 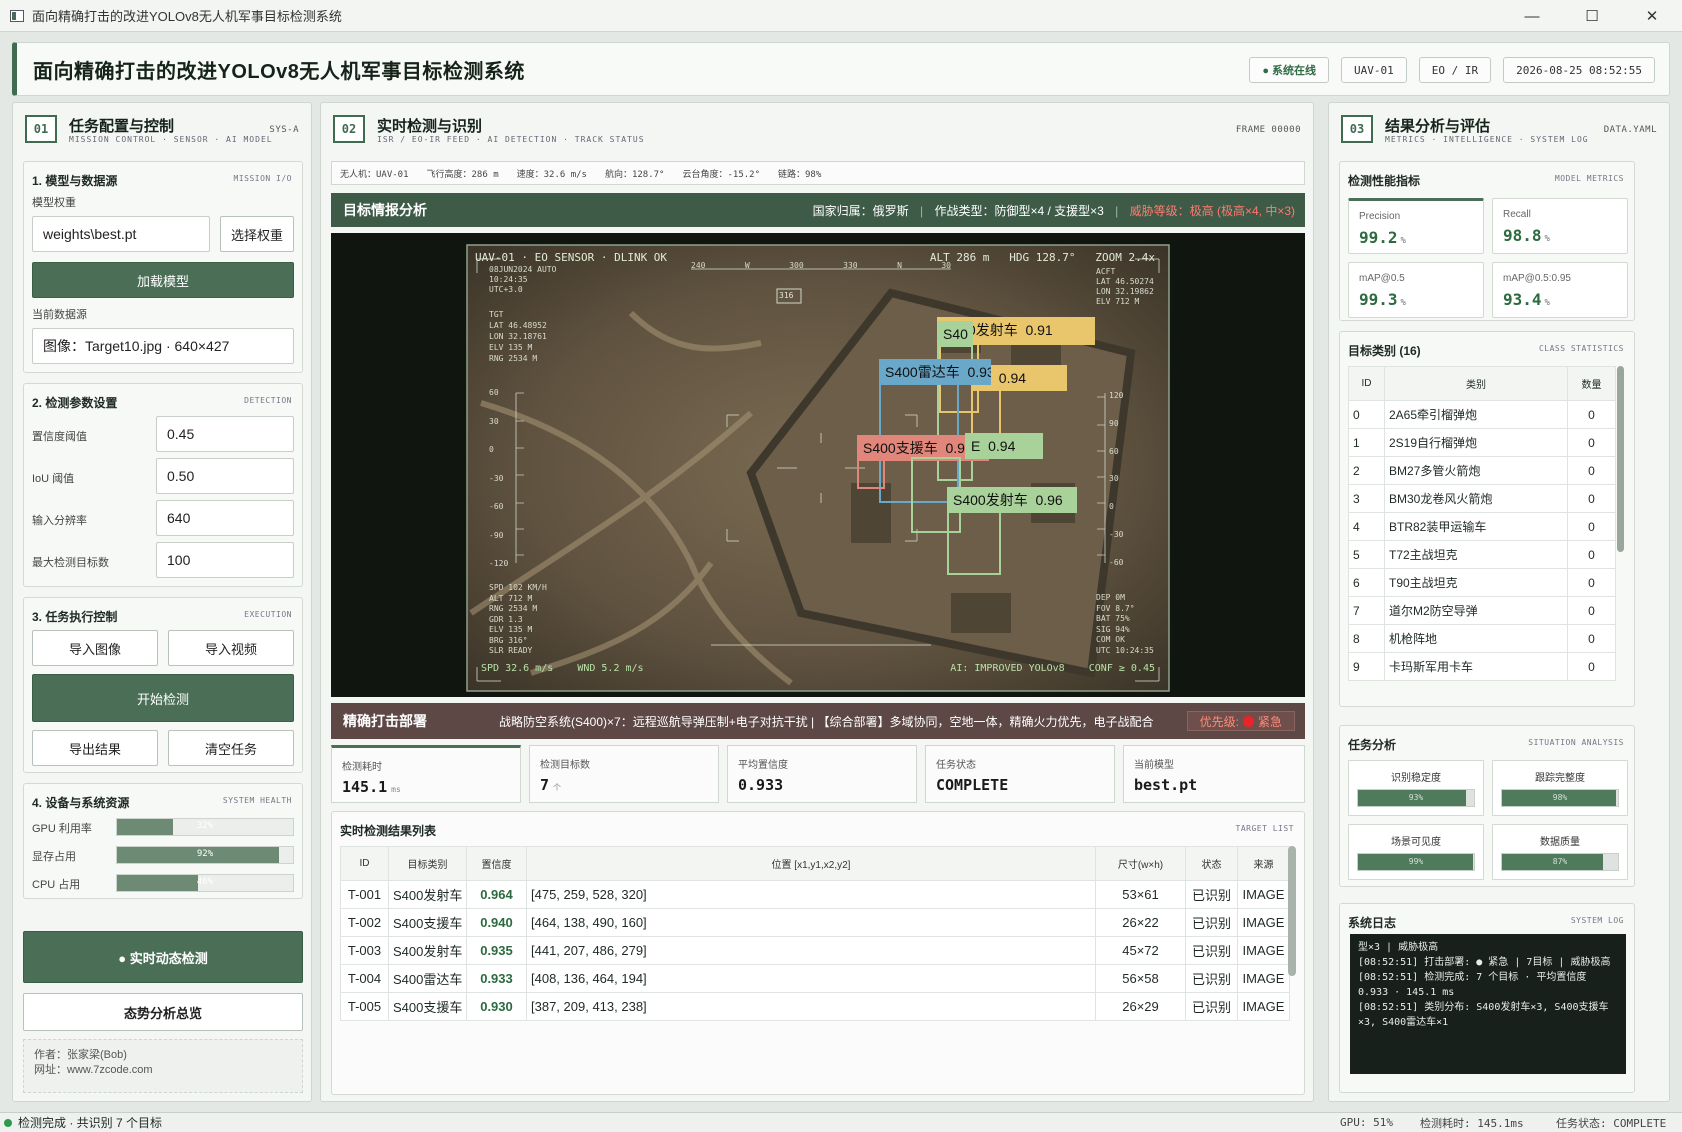 I want to click on panel-title: 结果分析与评估, so click(x=1438, y=126).